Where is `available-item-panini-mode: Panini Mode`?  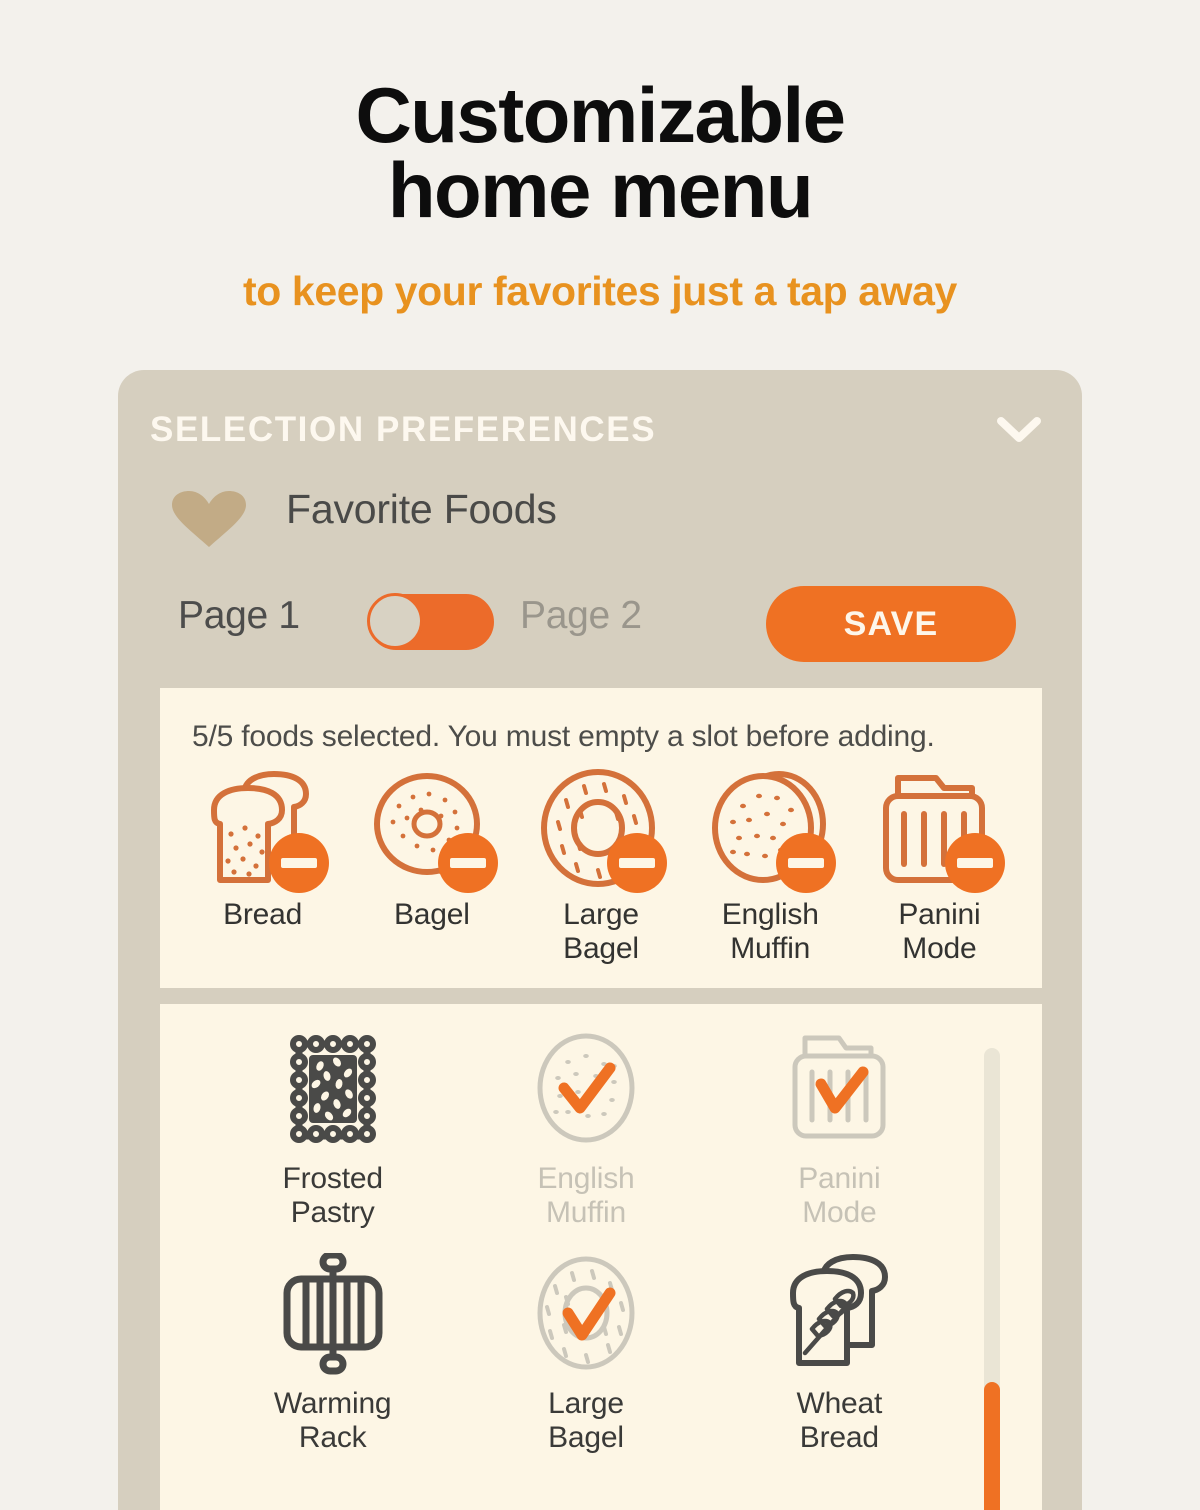
available-item-panini-mode: Panini Mode is located at coordinates (839, 1128).